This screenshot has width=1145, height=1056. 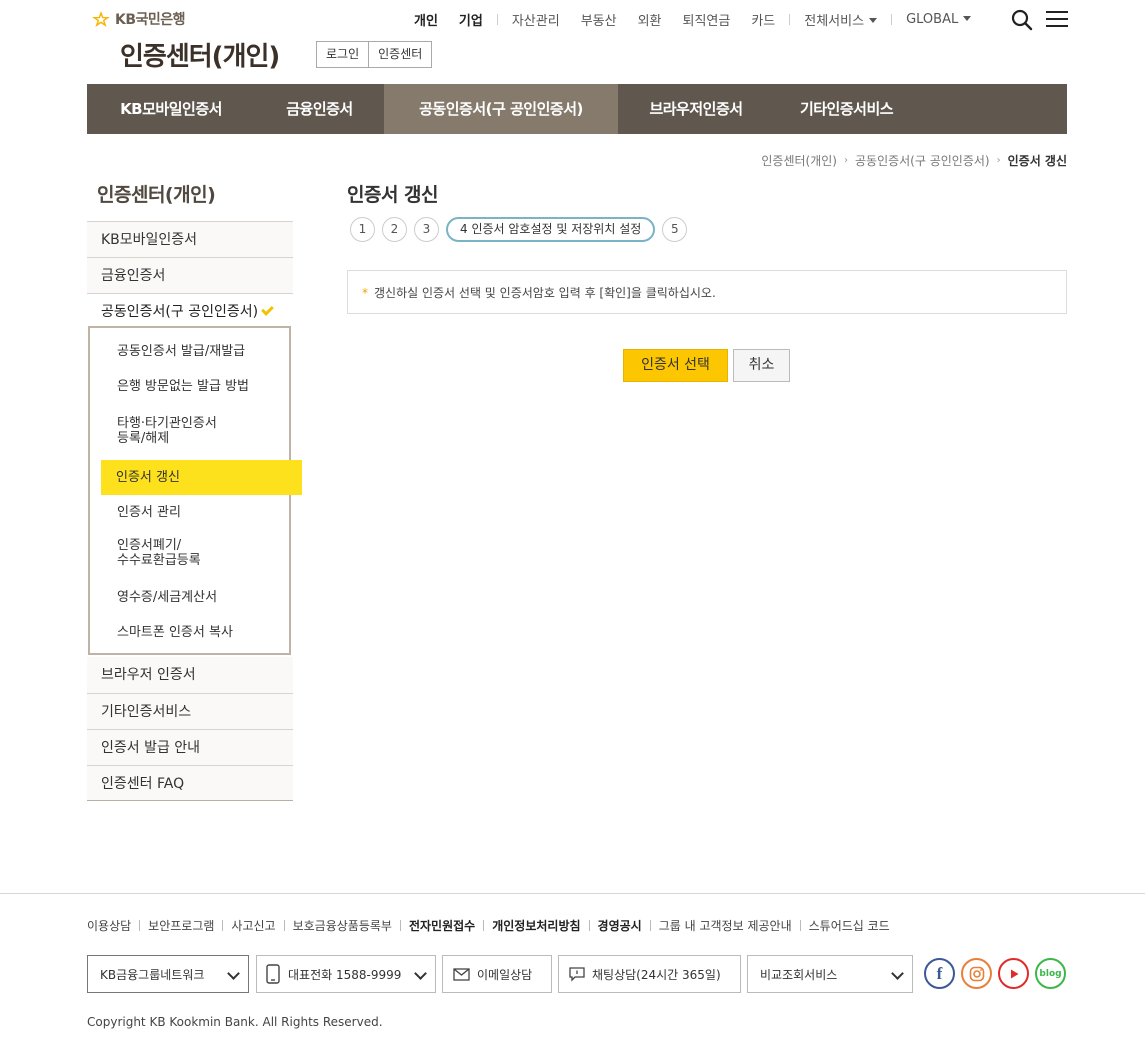 What do you see at coordinates (522, 229) in the screenshot?
I see `step-indicator: 1 2 3 4 인증서 암호설정 및 저장위치 설정 5` at bounding box center [522, 229].